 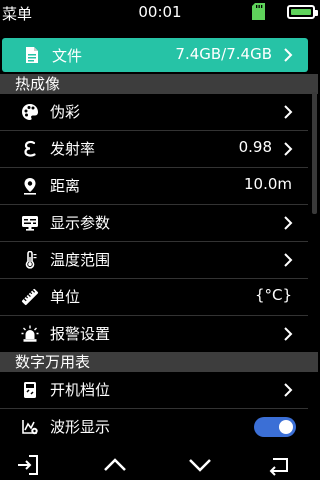 I want to click on menu-item-label: 开机档位, so click(x=80, y=390).